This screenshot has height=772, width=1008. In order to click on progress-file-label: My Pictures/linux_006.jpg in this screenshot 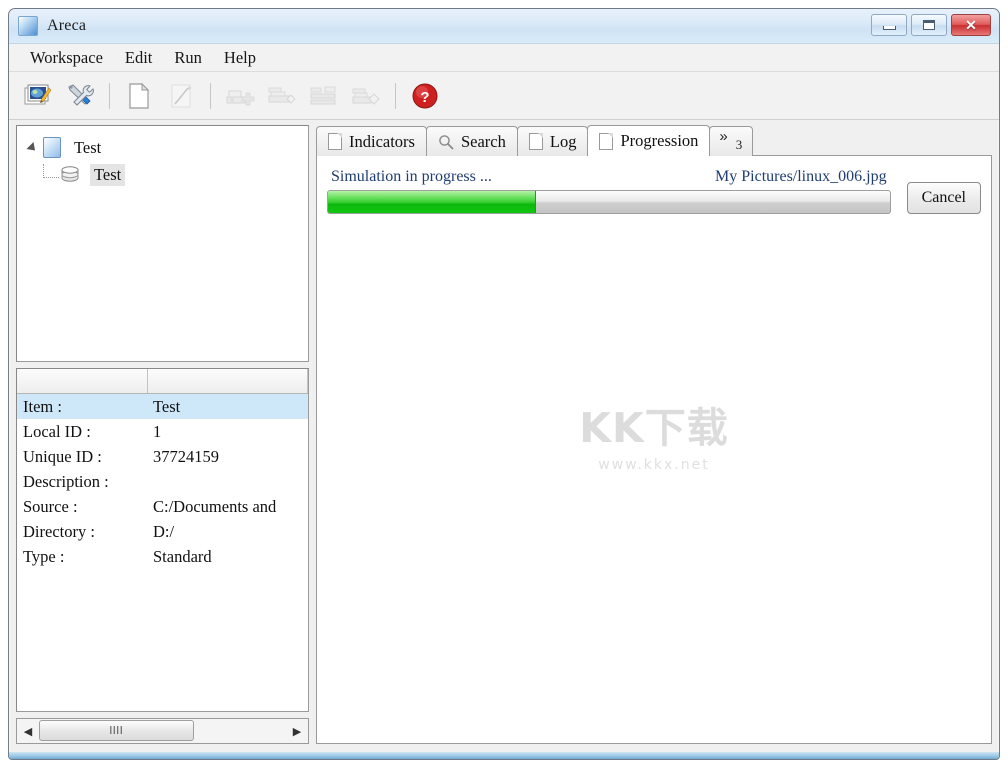, I will do `click(801, 176)`.